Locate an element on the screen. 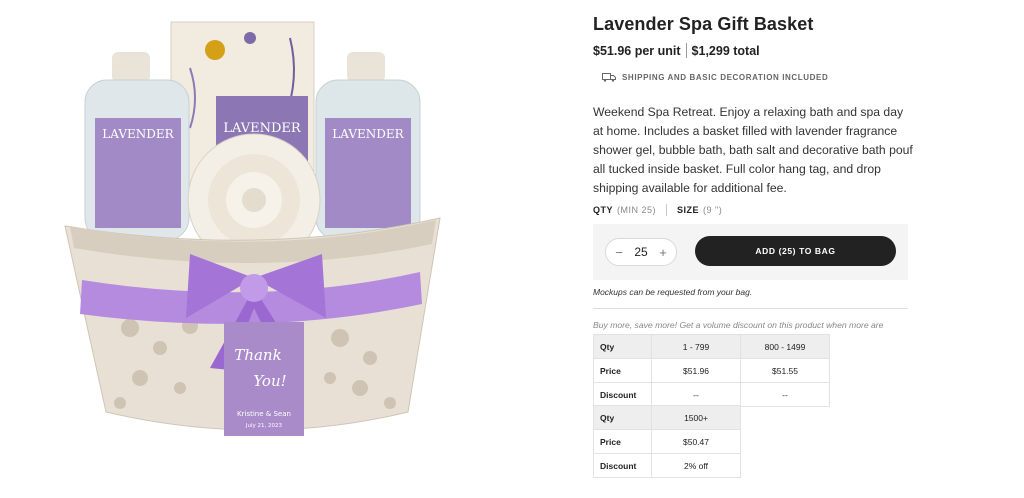 This screenshot has height=498, width=1024. mockups-note: Mockups can be requested from your bag. is located at coordinates (673, 292).